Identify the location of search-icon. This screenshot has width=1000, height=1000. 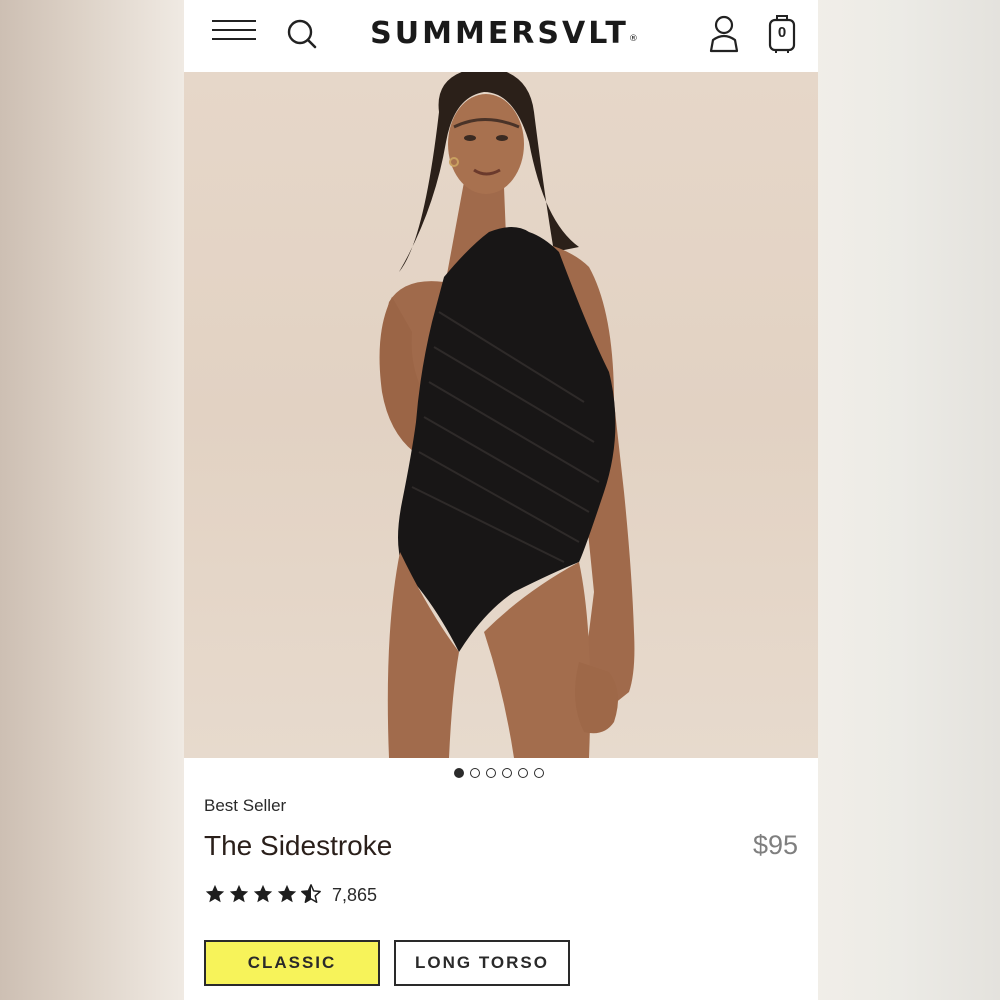
(302, 34).